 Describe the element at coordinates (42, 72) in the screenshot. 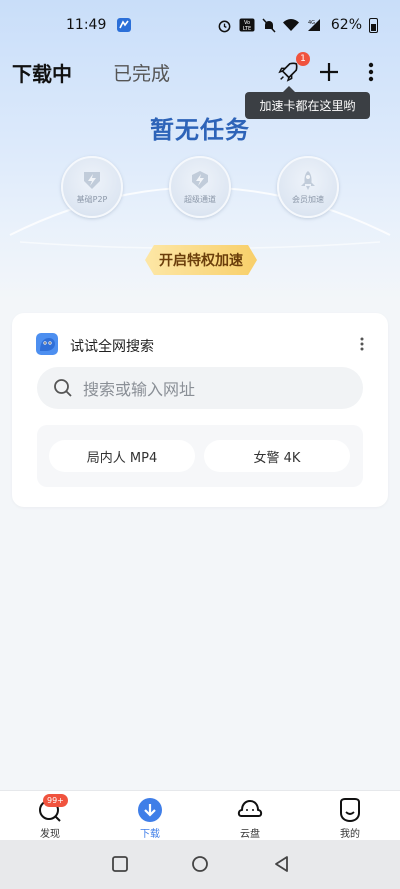

I see `tab-downloading: 下载中` at that location.